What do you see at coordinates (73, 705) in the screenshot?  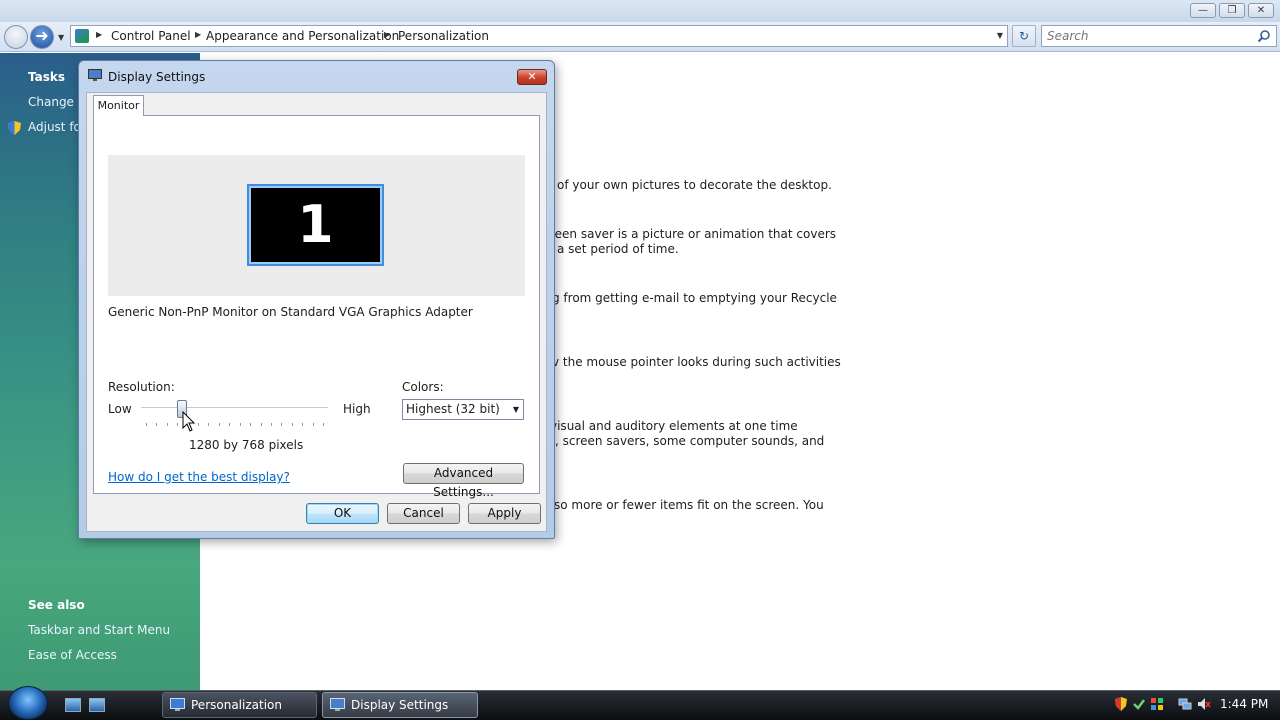 I see `show-desktop-icon` at bounding box center [73, 705].